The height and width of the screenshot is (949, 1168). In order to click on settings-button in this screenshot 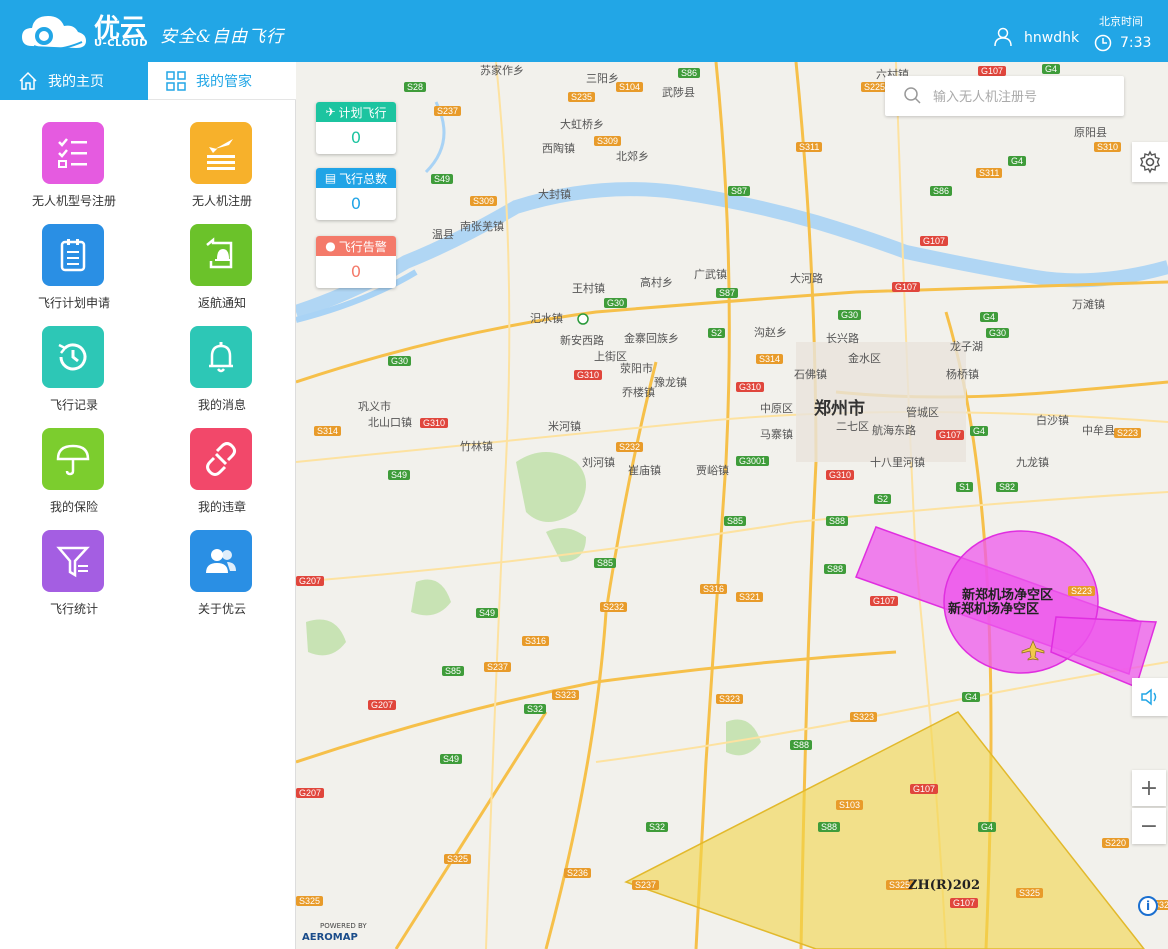, I will do `click(1150, 162)`.